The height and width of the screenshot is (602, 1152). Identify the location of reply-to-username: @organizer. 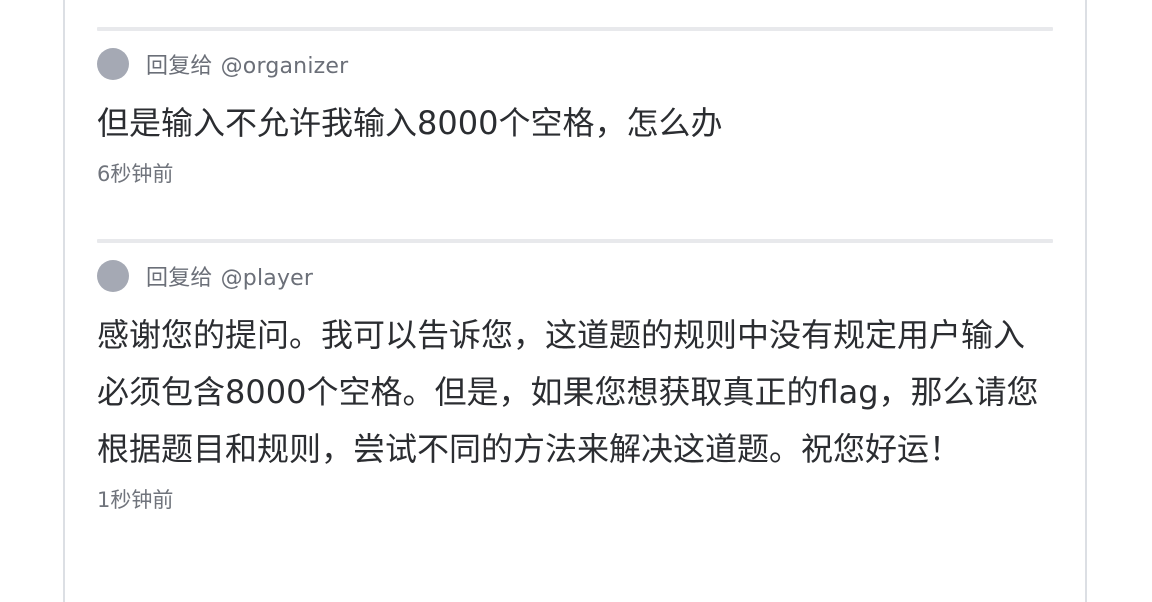
(285, 66).